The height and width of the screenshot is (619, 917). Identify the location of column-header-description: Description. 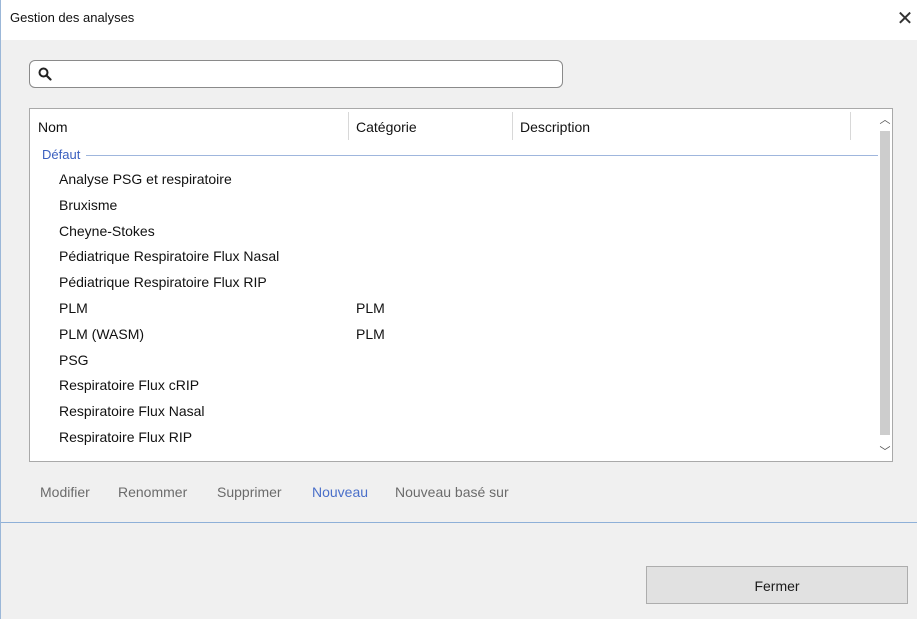
(555, 127).